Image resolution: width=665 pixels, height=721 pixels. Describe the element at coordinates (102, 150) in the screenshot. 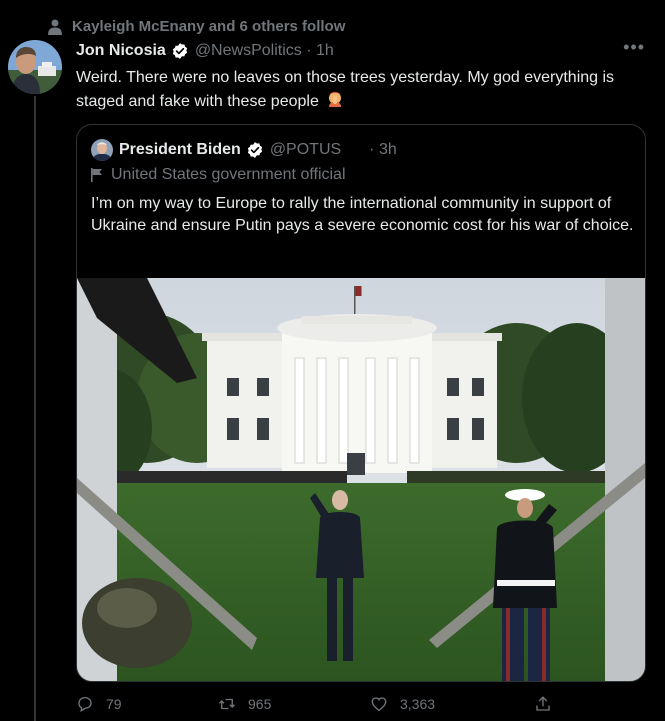

I see `quote-avatar` at that location.